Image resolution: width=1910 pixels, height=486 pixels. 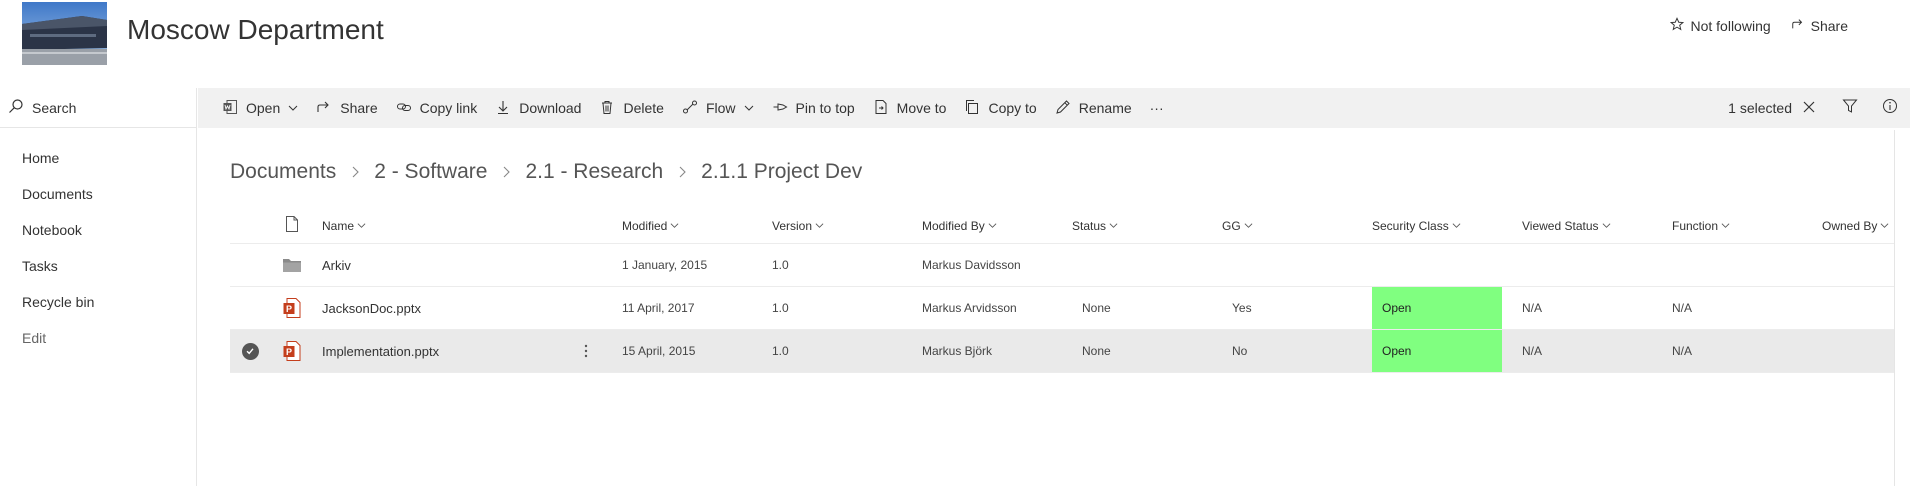 What do you see at coordinates (1819, 25) in the screenshot?
I see `site-share-button: Share` at bounding box center [1819, 25].